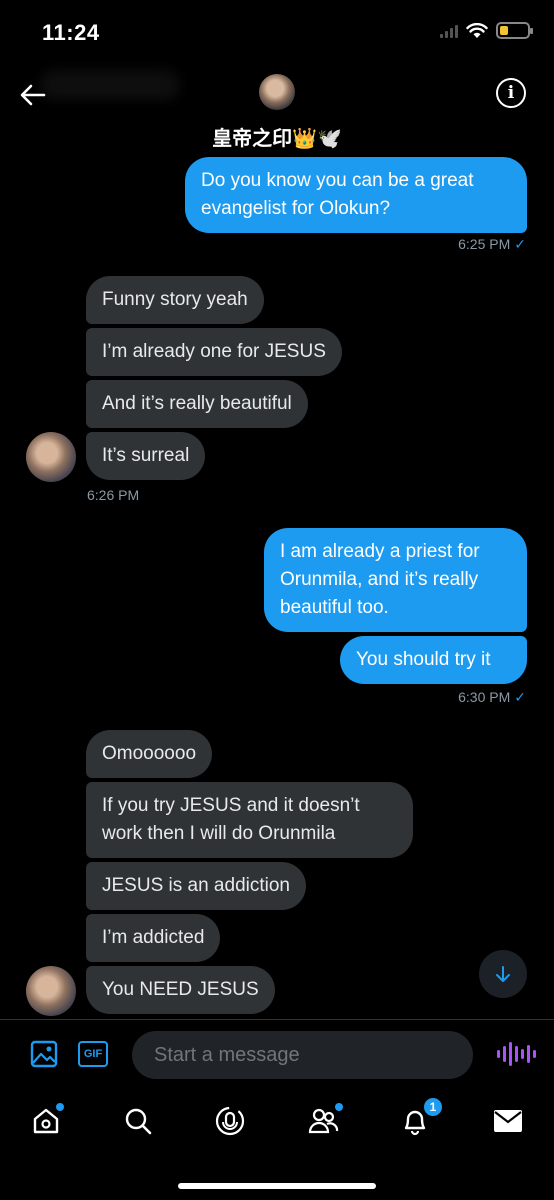 The width and height of the screenshot is (554, 1200). I want to click on status-bar: 11:24, so click(277, 32).